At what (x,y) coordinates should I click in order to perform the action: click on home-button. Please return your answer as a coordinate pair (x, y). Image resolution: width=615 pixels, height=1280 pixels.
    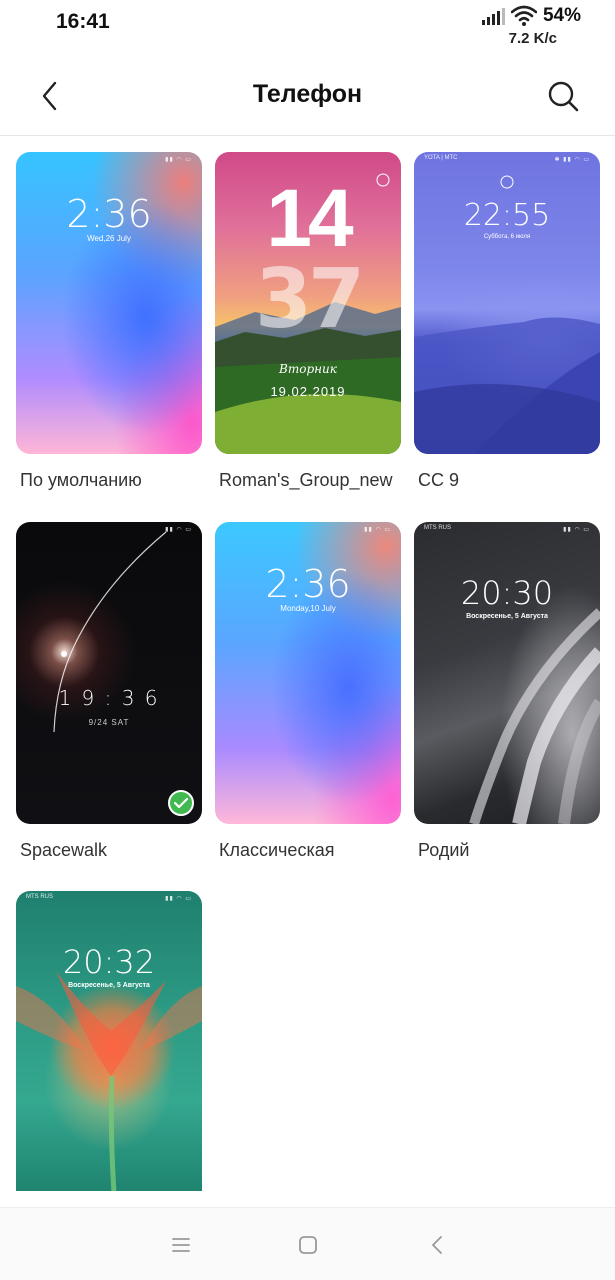
    Looking at the image, I should click on (308, 1245).